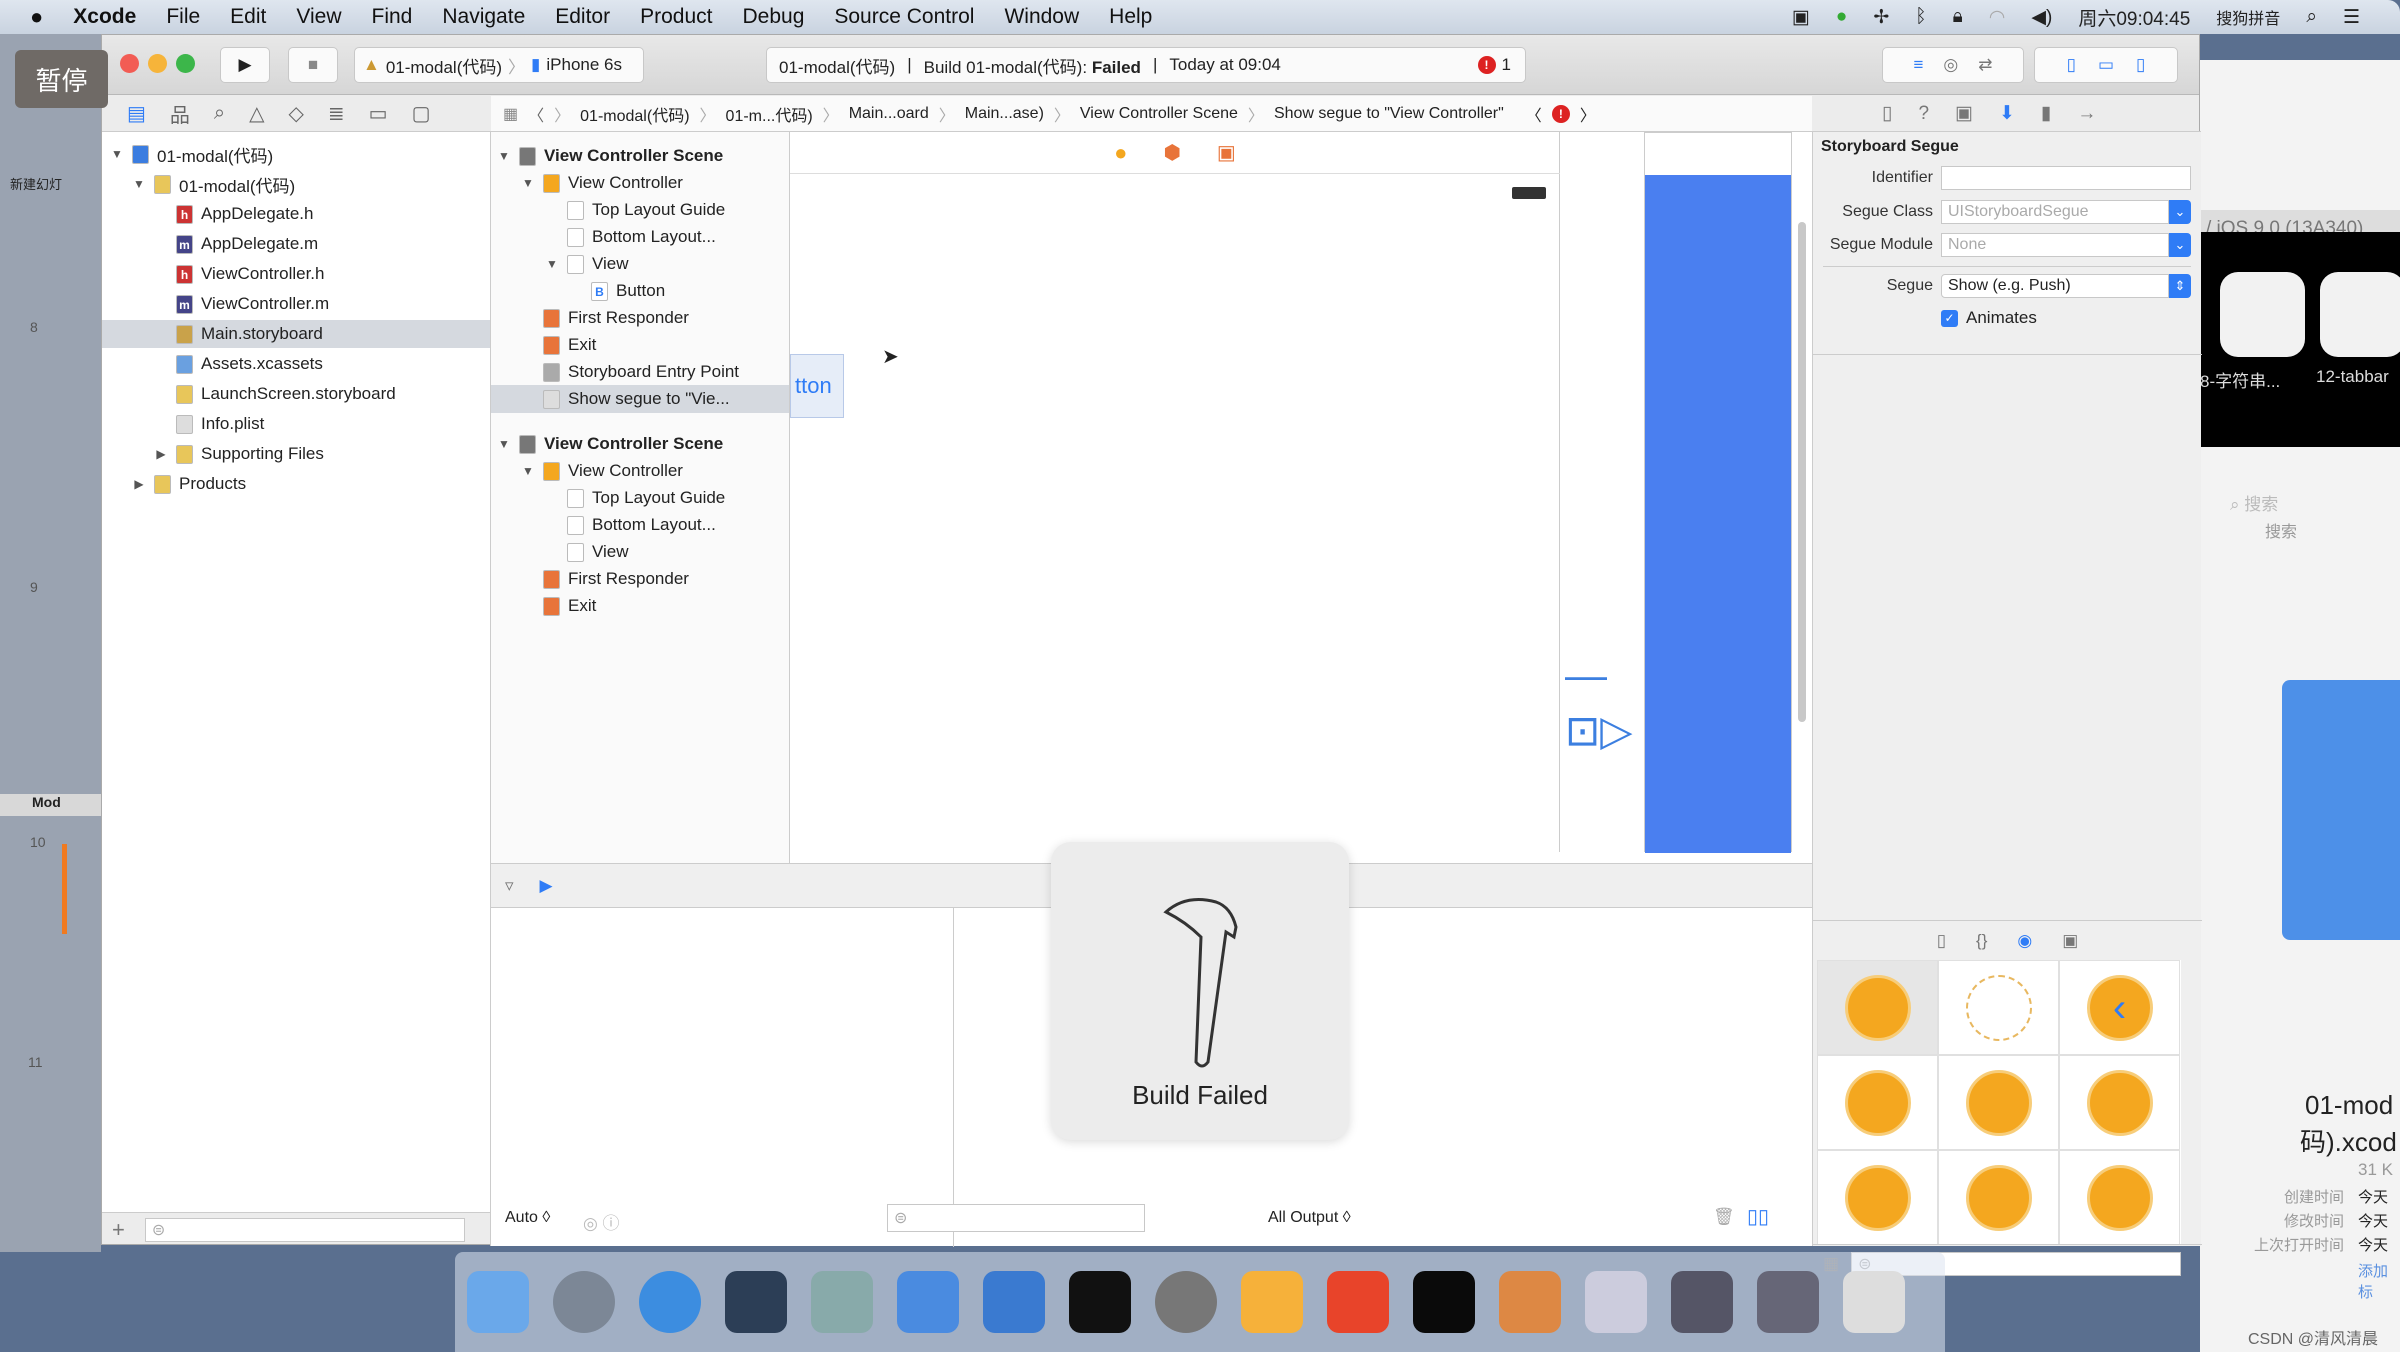  I want to click on breadcrumb-storyboard: Main...oard, so click(889, 114).